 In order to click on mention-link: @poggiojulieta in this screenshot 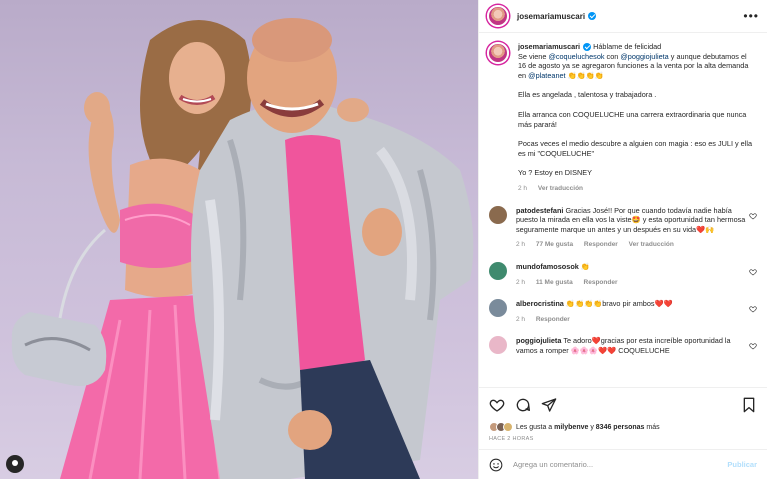, I will do `click(644, 56)`.